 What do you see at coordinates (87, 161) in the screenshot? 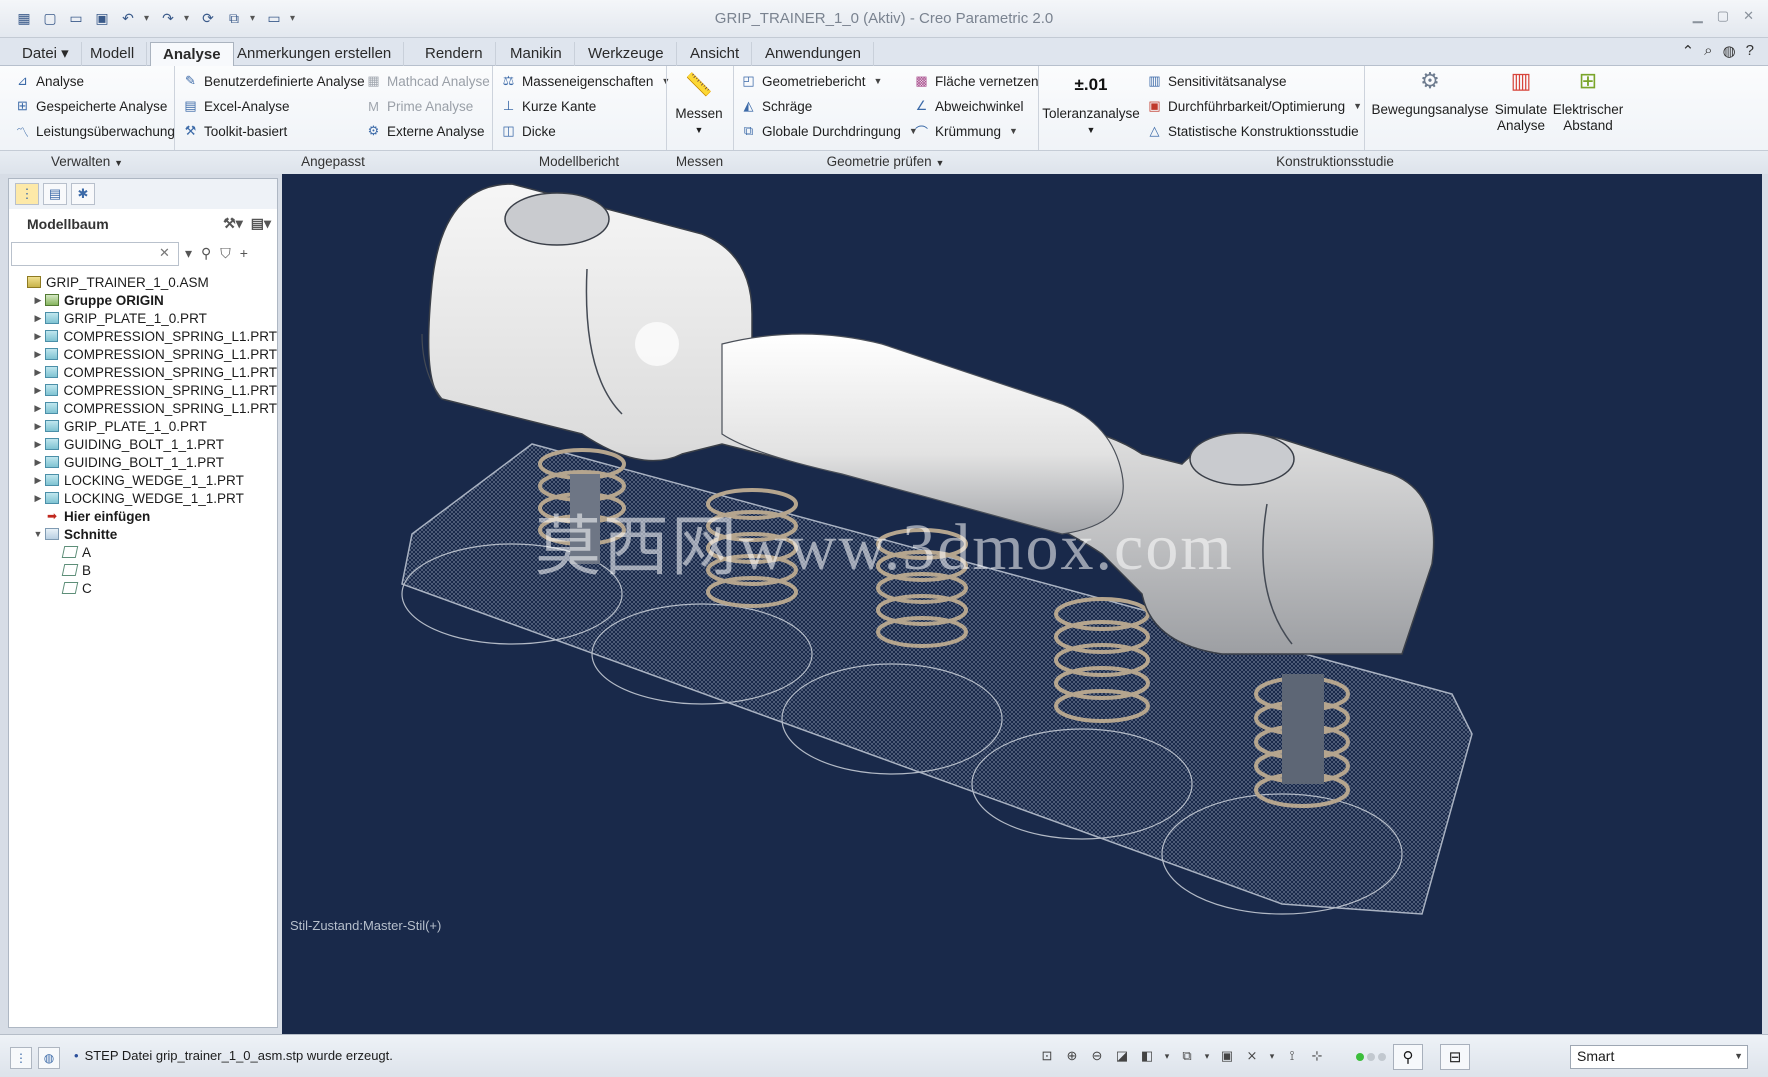
I see `group-verwalten: Verwalten ▼` at bounding box center [87, 161].